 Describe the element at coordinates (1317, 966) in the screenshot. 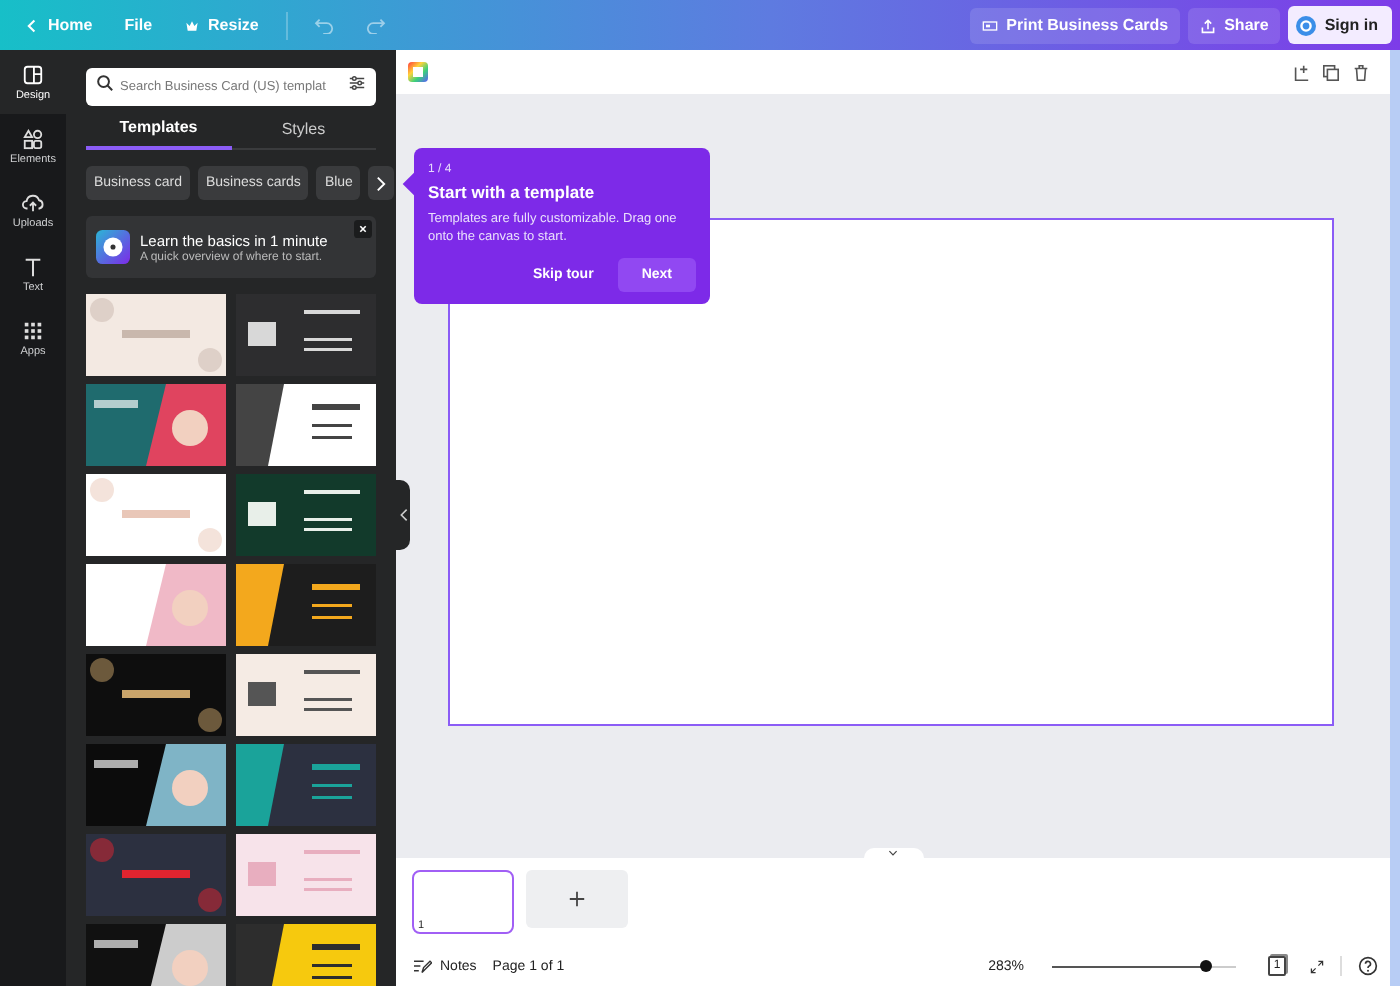

I see `fullscreen-icon` at that location.